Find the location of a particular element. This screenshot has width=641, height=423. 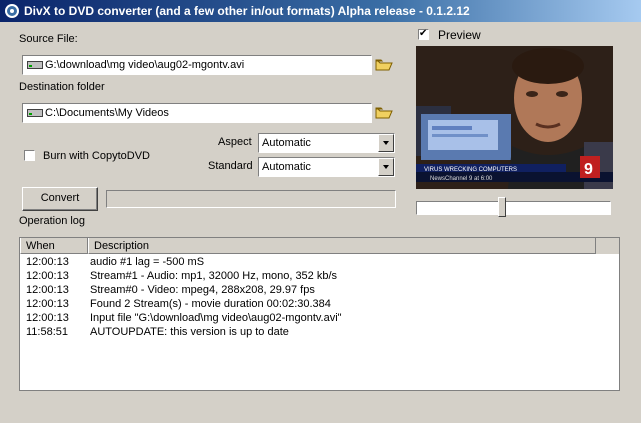

log-description: AUTOUPDATE: this version is up to date is located at coordinates (189, 332).